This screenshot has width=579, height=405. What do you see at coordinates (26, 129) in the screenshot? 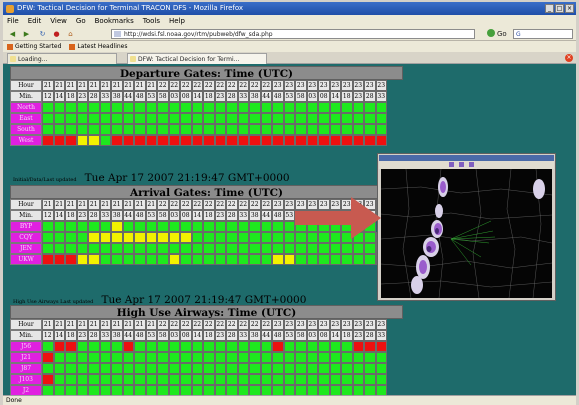
I see `row-label-south: South` at bounding box center [26, 129].